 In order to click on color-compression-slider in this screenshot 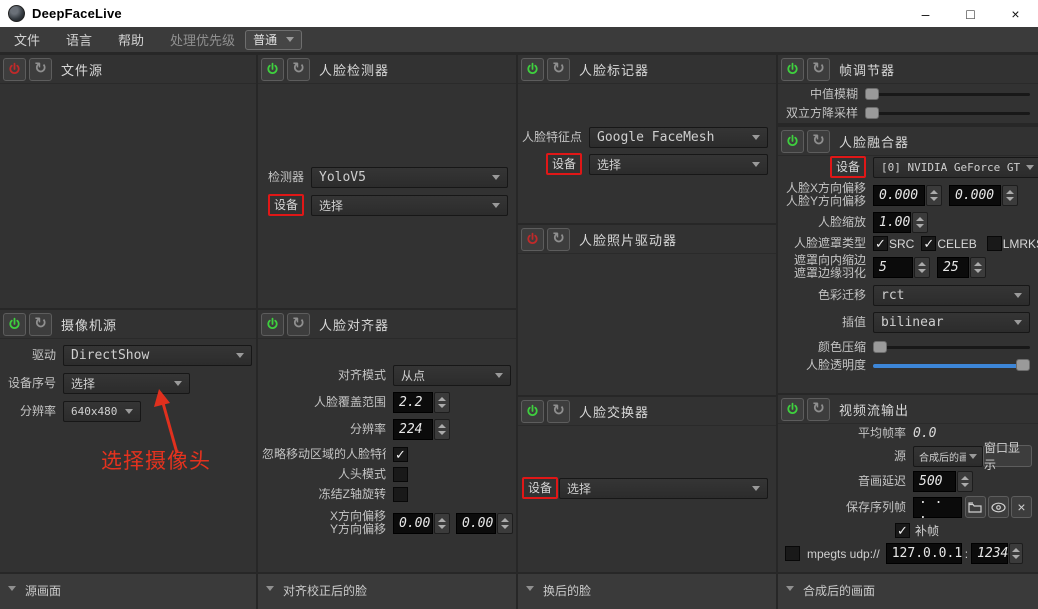, I will do `click(951, 347)`.